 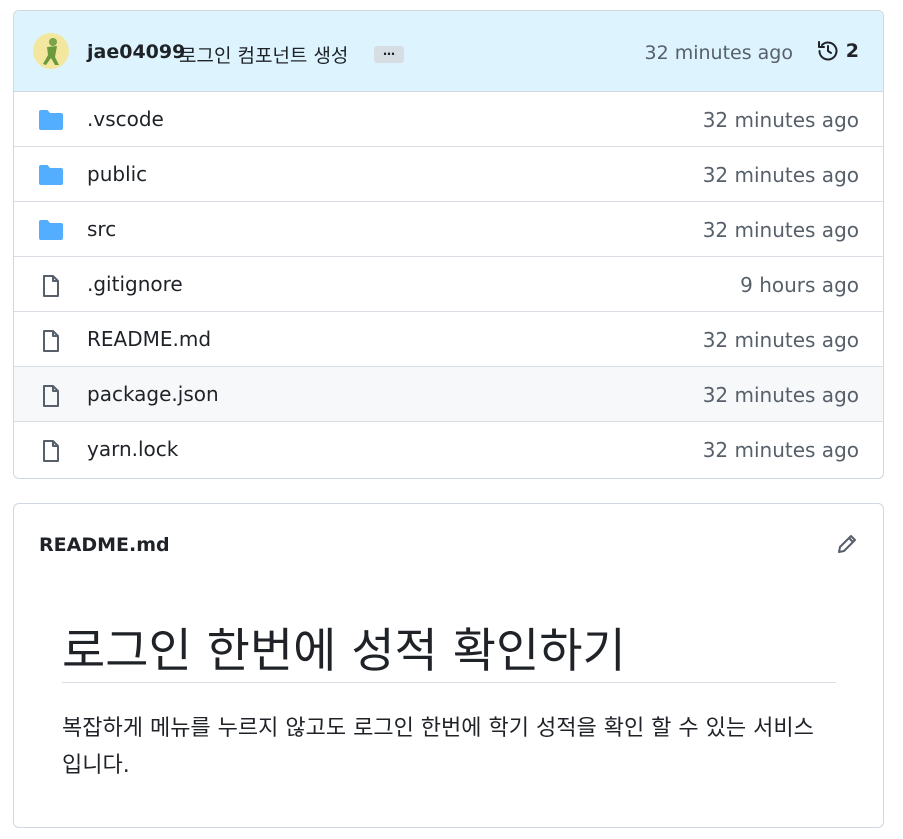 I want to click on pencil-icon, so click(x=847, y=544).